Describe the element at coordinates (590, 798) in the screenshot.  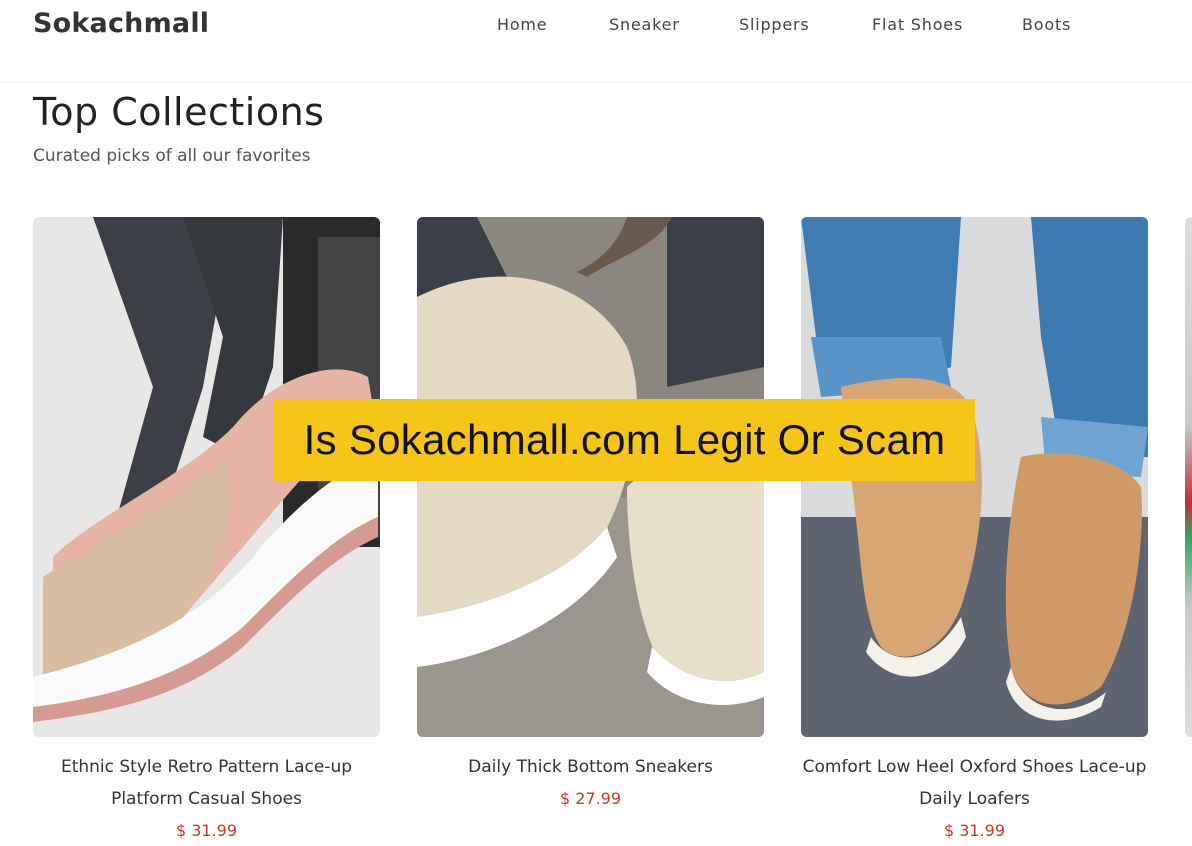
I see `product-price: $ 27.99` at that location.